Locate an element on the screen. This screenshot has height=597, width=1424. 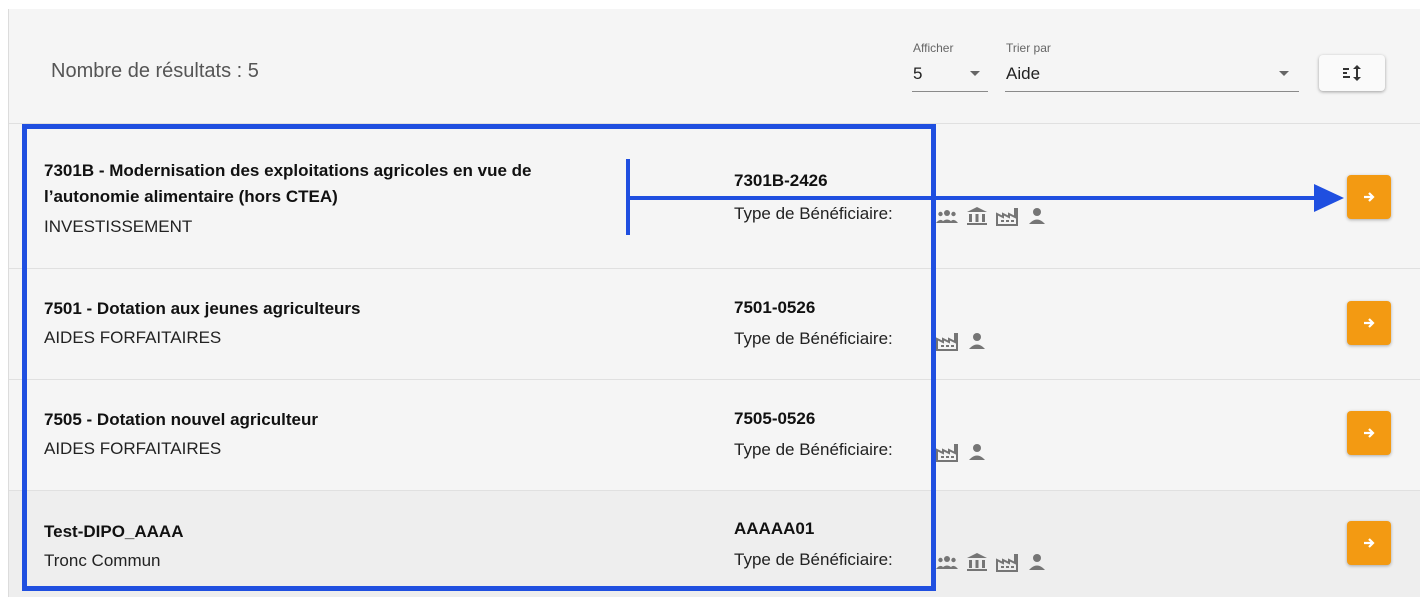
row-code: 7505-0526 is located at coordinates (775, 418).